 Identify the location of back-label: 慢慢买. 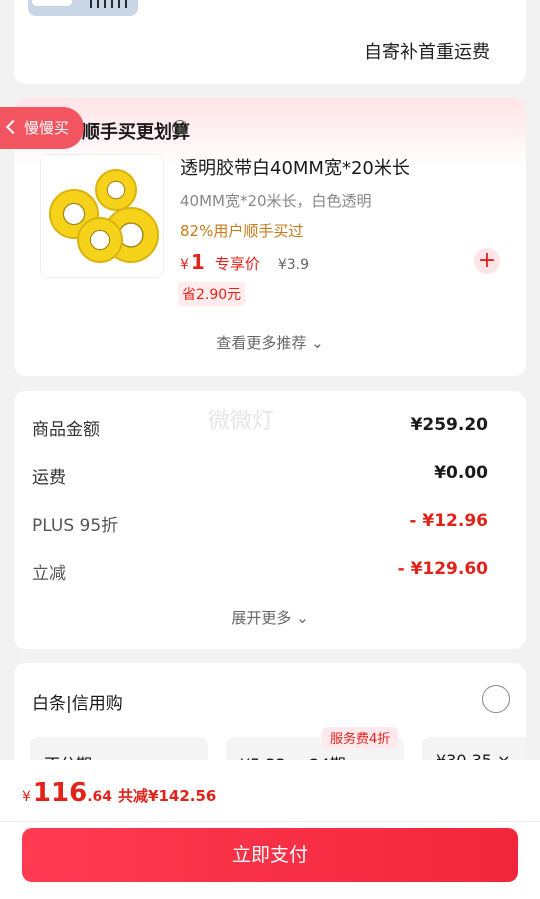
(47, 128).